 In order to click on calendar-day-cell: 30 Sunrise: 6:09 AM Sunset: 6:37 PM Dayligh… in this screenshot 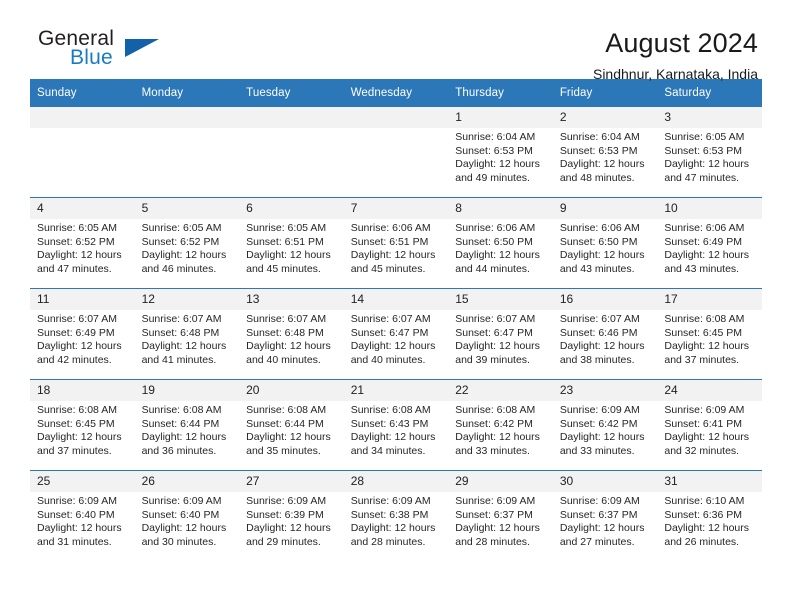, I will do `click(605, 515)`.